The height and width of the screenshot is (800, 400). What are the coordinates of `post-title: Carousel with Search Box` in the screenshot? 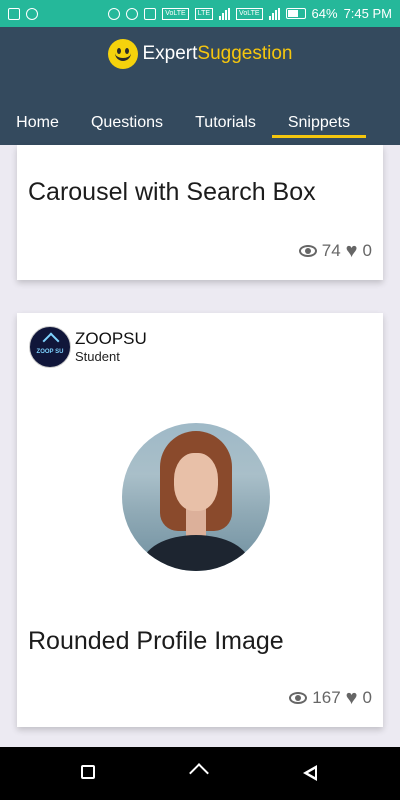 It's located at (172, 192).